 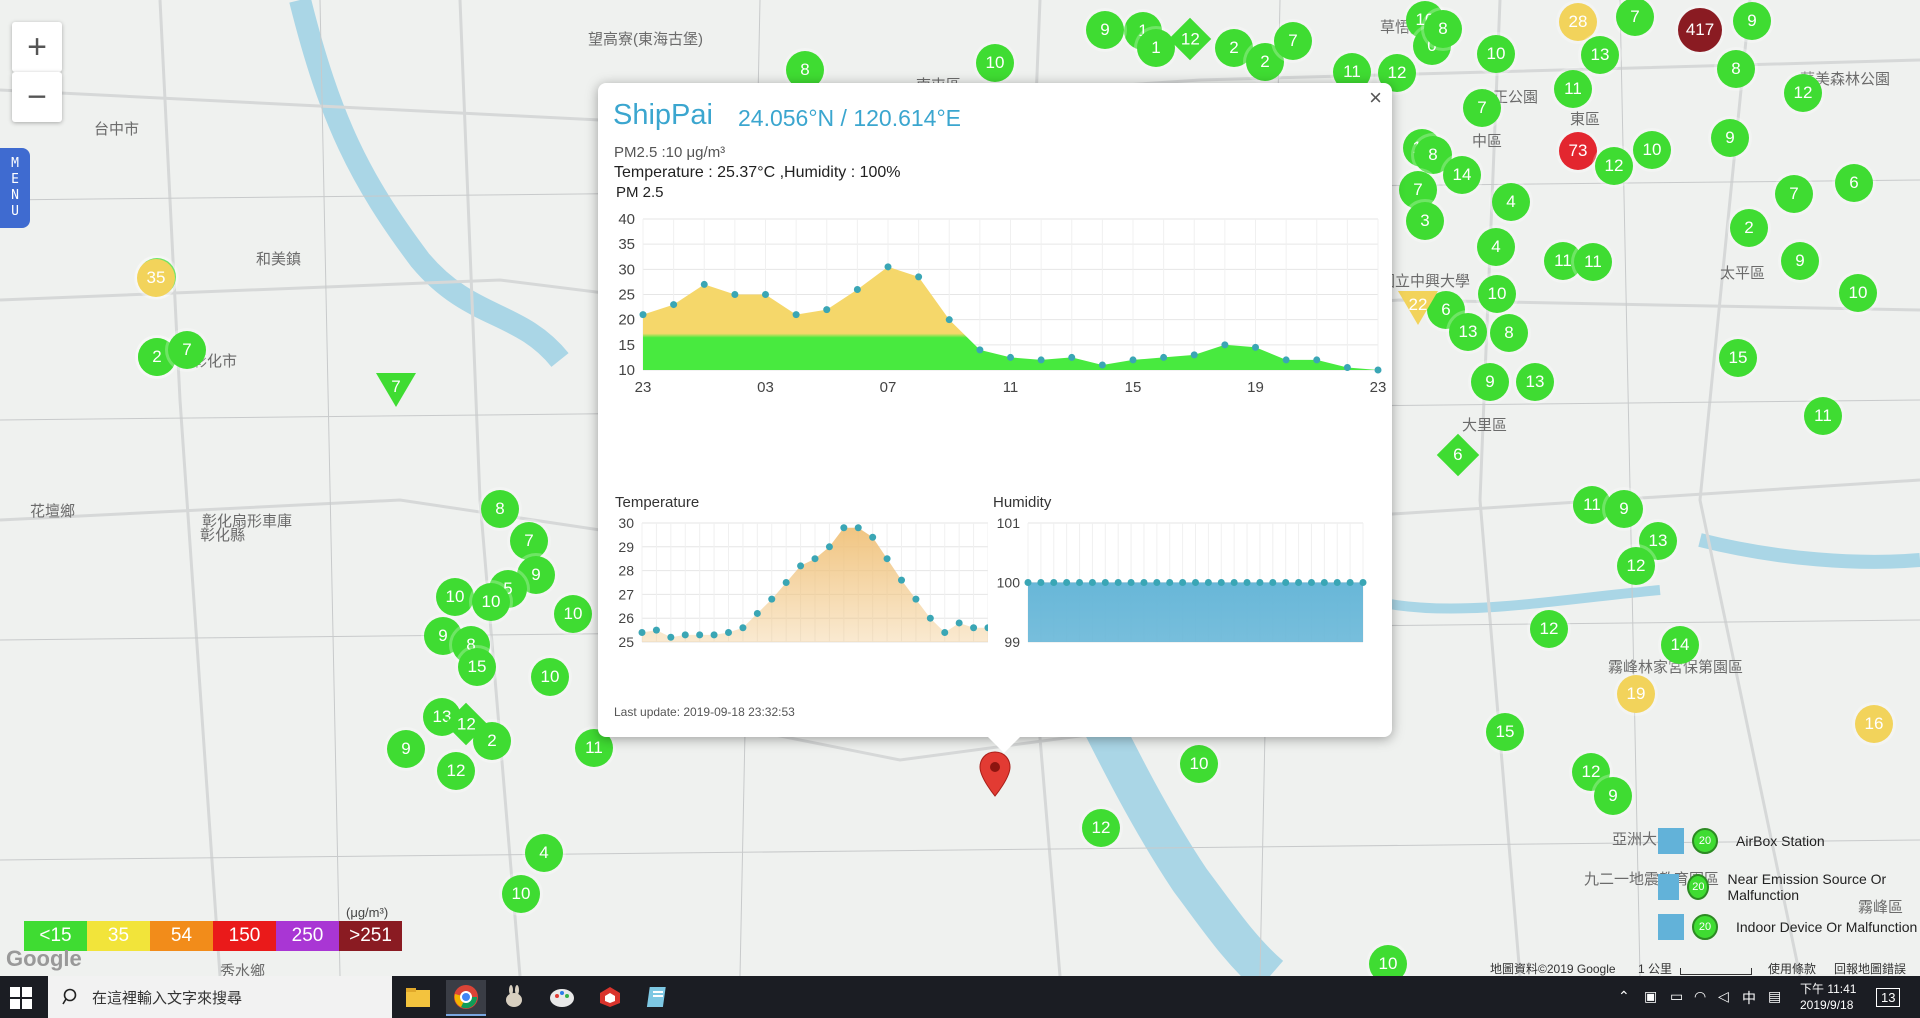 What do you see at coordinates (610, 997) in the screenshot?
I see `app-sketchup-icon` at bounding box center [610, 997].